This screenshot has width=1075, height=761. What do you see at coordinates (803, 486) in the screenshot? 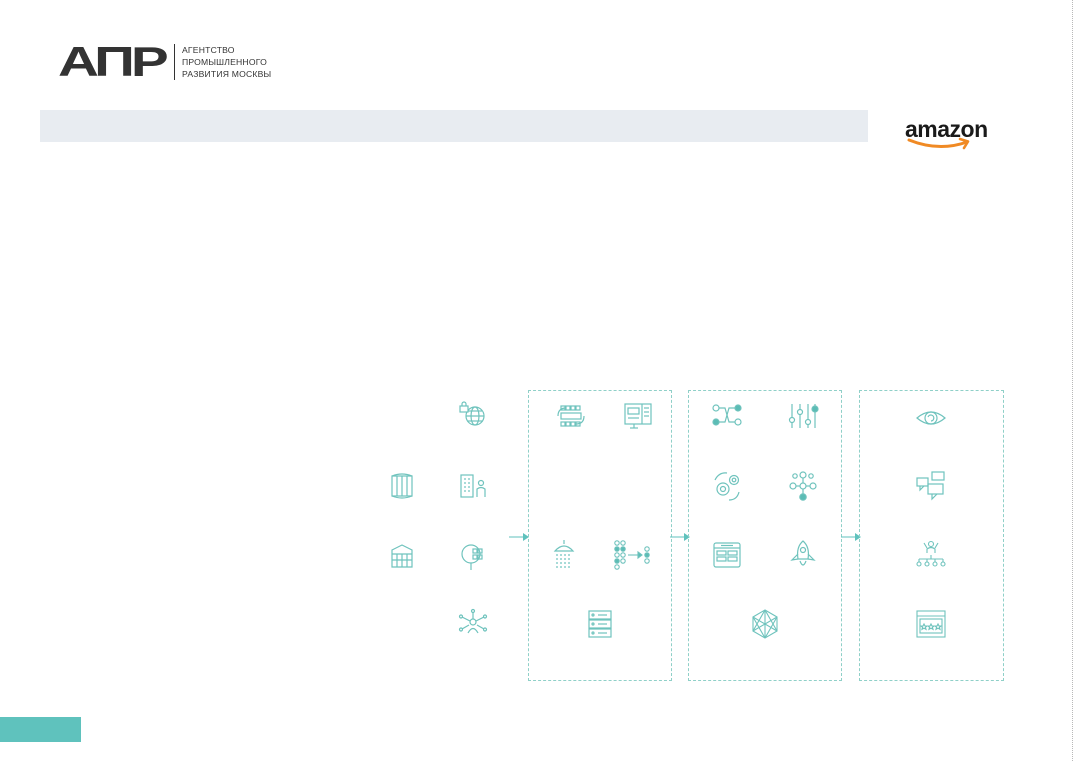
I see `node-cluster-icon` at bounding box center [803, 486].